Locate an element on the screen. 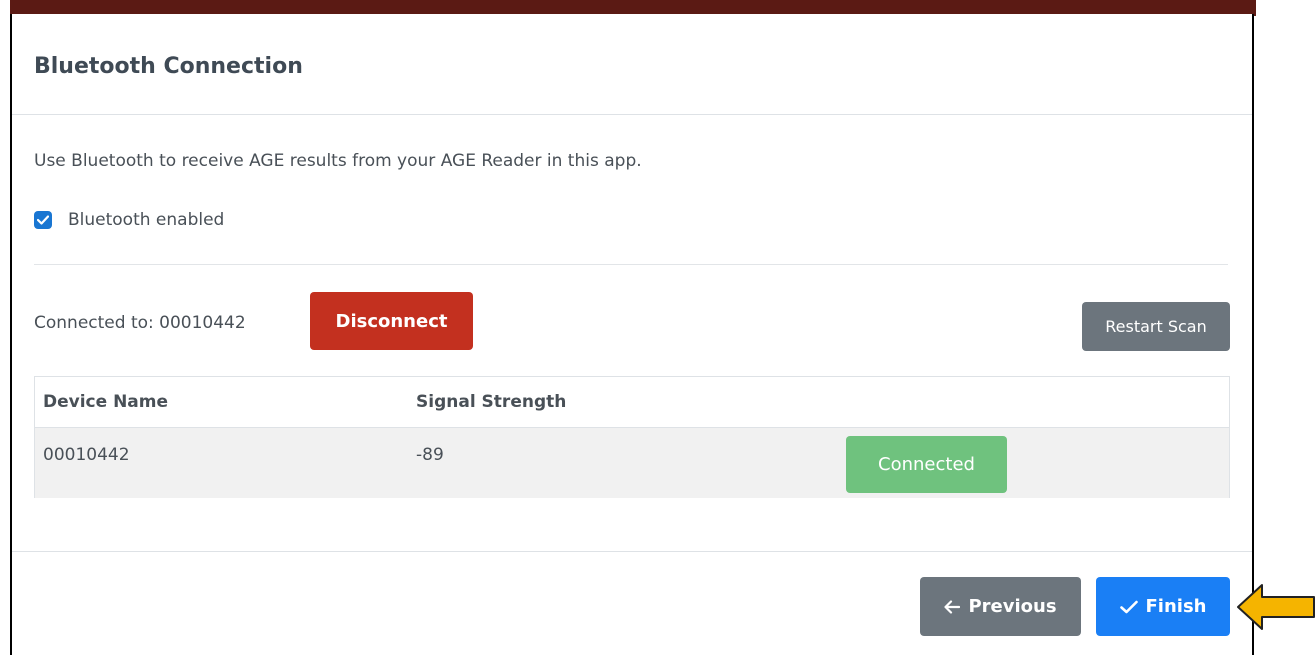 Image resolution: width=1316 pixels, height=656 pixels. connected-to-label: Connected to: 00010442 is located at coordinates (140, 323).